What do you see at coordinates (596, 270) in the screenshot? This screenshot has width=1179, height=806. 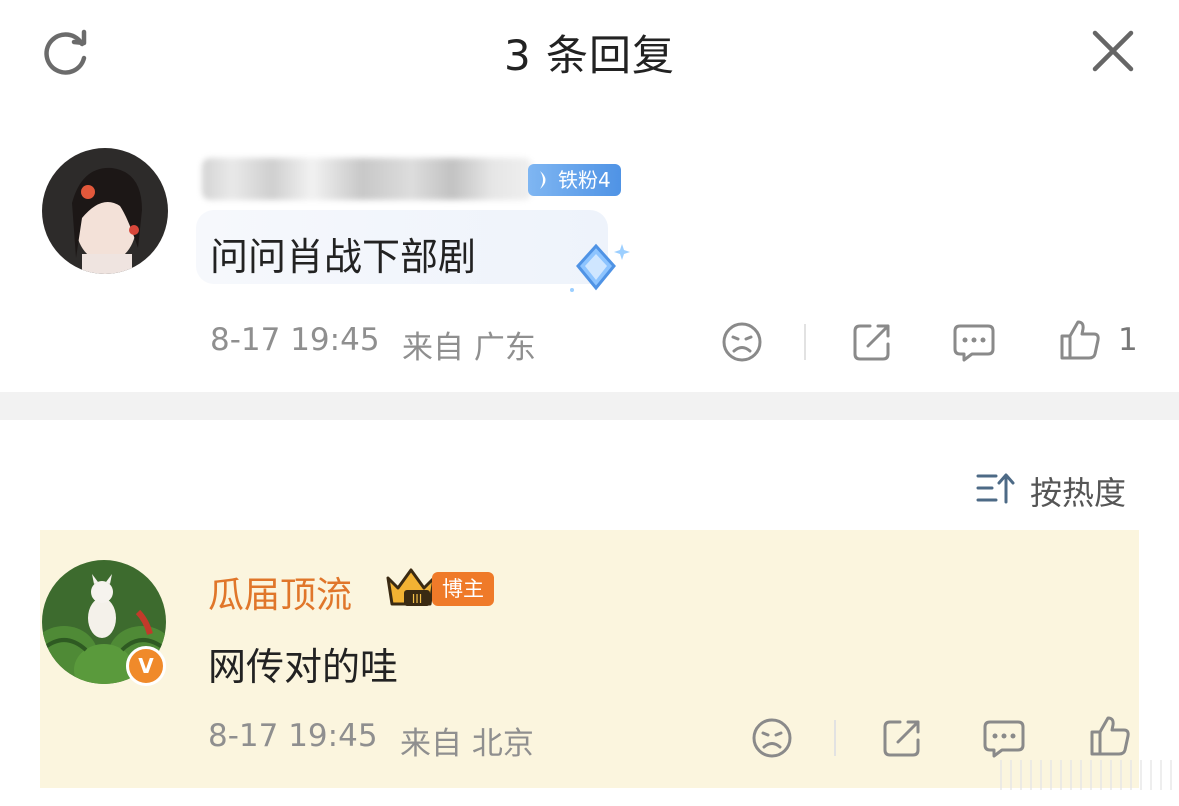 I see `diamond-icon` at bounding box center [596, 270].